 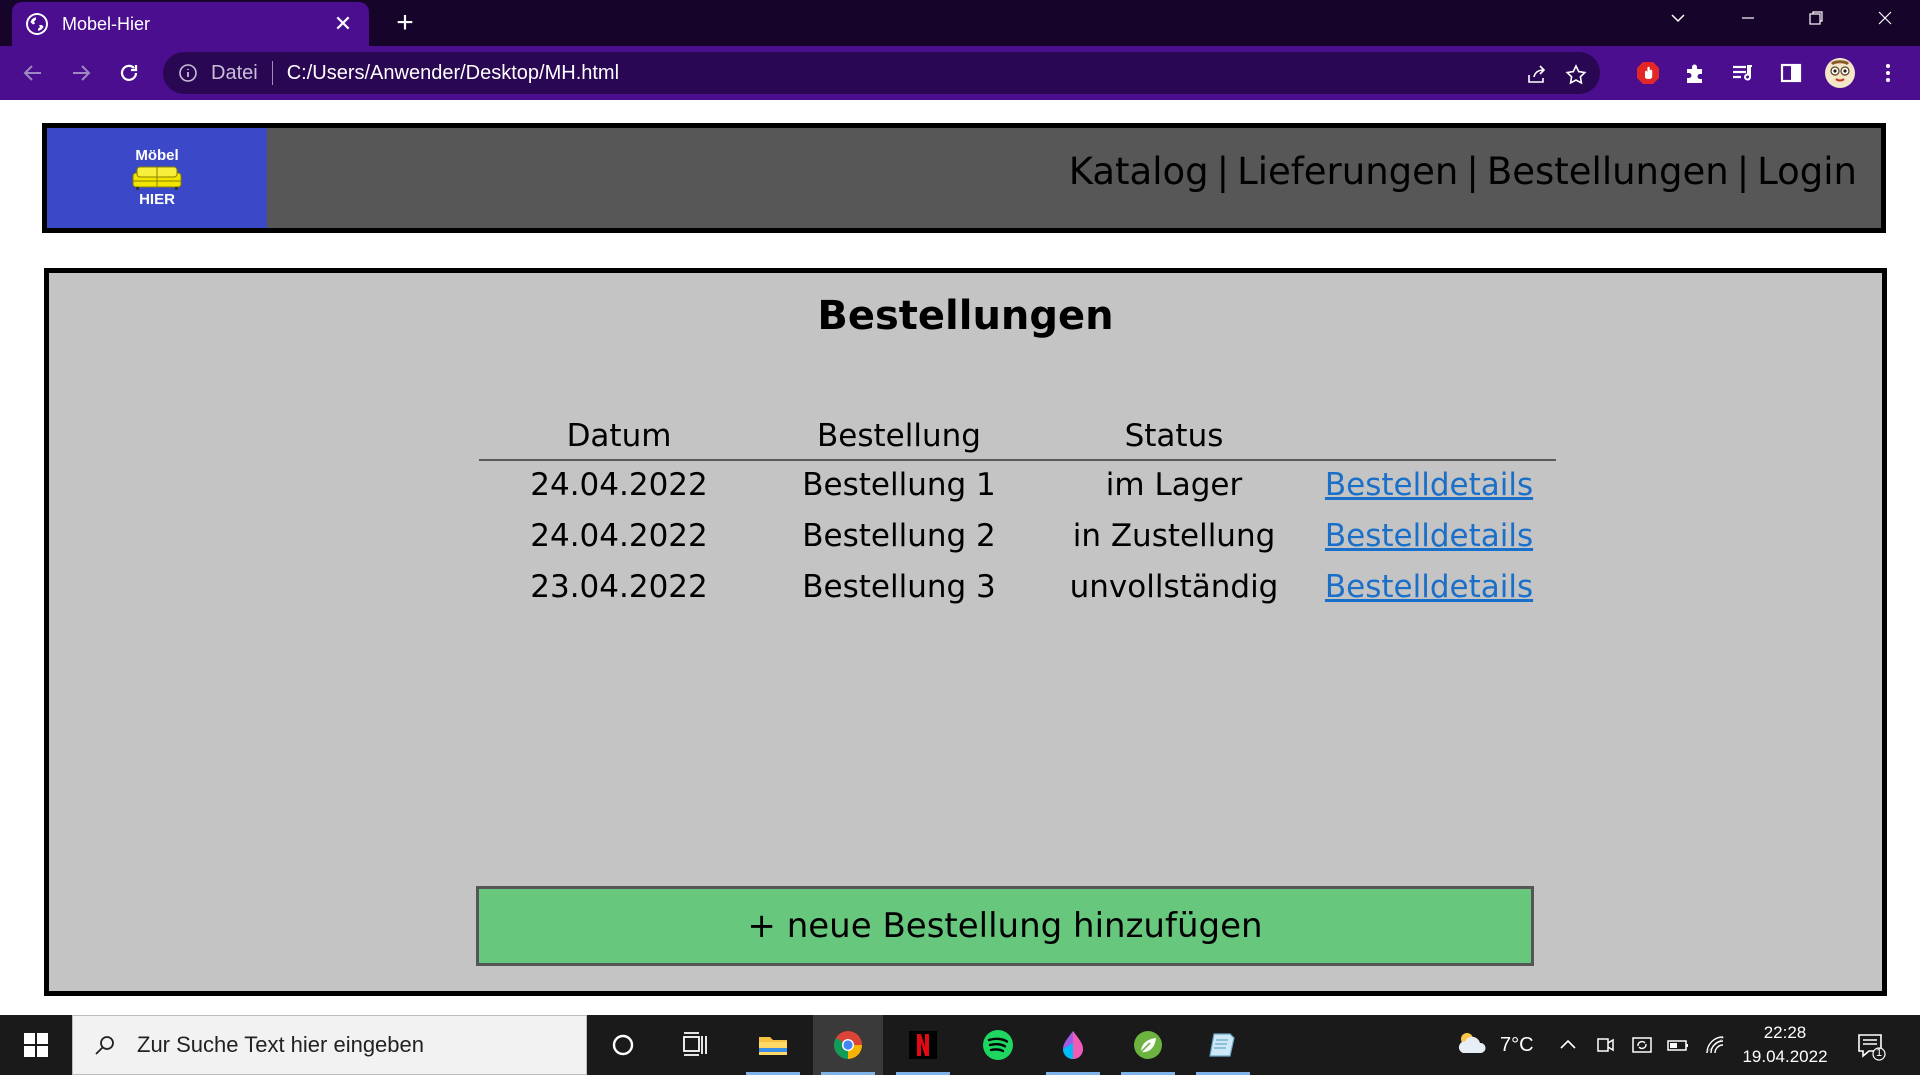 I want to click on chevron-down-icon, so click(x=1678, y=18).